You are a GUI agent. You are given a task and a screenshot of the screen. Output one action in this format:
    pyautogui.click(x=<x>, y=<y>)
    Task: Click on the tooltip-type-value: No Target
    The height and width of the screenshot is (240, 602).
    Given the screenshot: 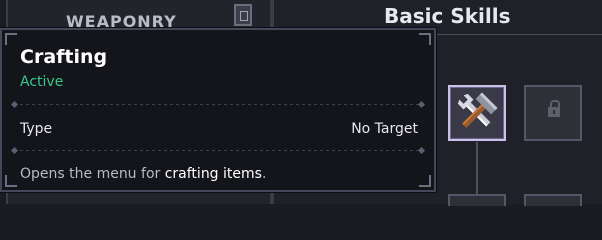 What is the action you would take?
    pyautogui.click(x=384, y=129)
    